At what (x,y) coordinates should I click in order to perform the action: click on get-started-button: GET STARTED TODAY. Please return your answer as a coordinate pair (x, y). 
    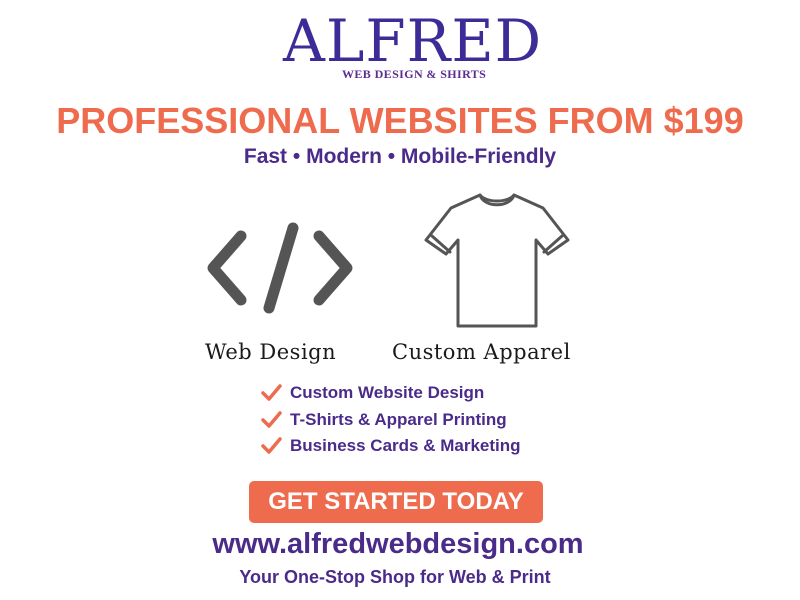
    Looking at the image, I should click on (396, 502).